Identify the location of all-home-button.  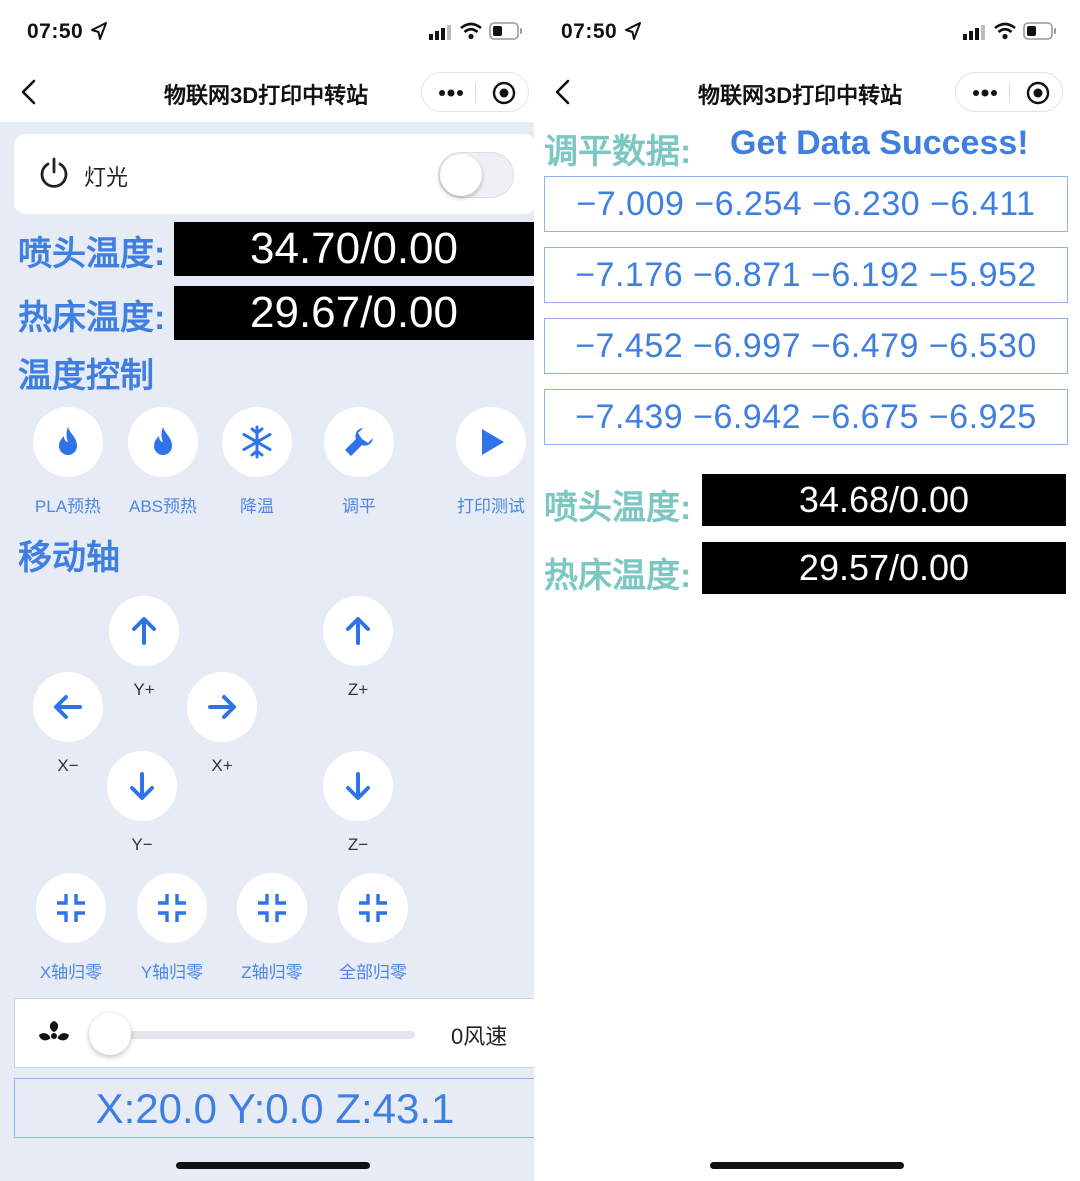
(373, 908).